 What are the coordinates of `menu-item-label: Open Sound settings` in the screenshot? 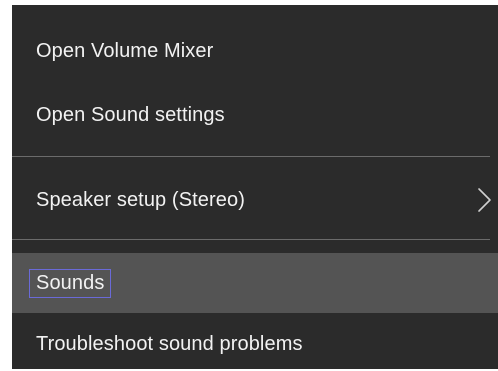 It's located at (130, 114).